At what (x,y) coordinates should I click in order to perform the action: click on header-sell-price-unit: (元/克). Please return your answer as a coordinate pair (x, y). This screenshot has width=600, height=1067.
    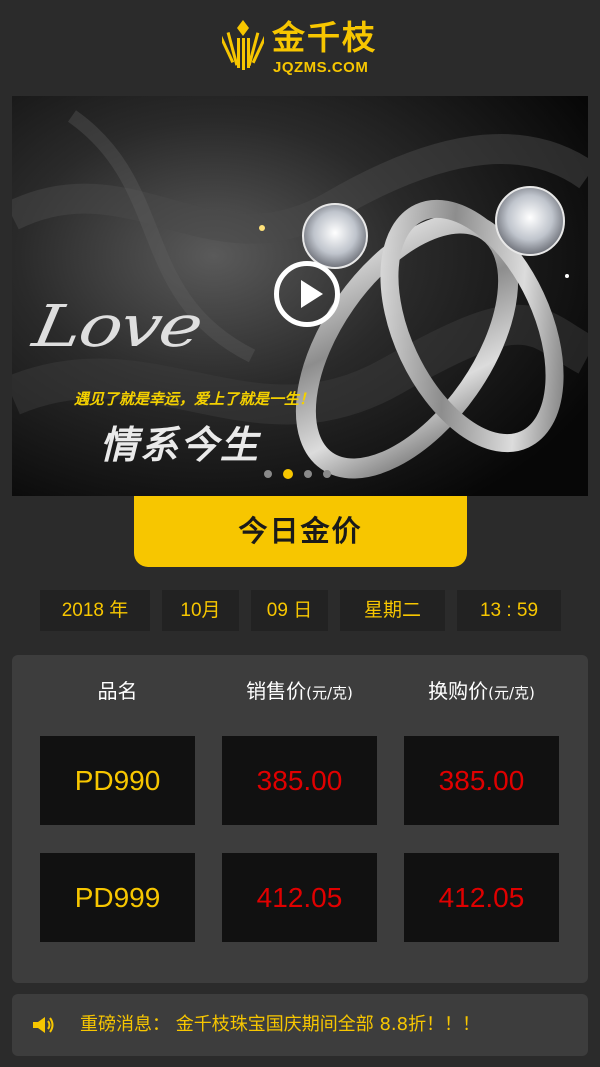
    Looking at the image, I should click on (329, 693).